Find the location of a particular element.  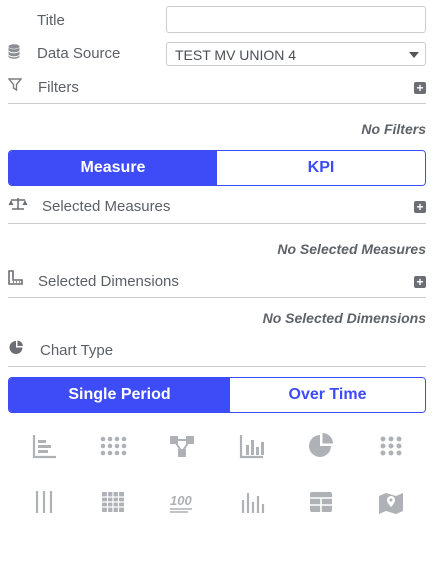

measure-kpi-toggle: Measure KPI is located at coordinates (217, 168).